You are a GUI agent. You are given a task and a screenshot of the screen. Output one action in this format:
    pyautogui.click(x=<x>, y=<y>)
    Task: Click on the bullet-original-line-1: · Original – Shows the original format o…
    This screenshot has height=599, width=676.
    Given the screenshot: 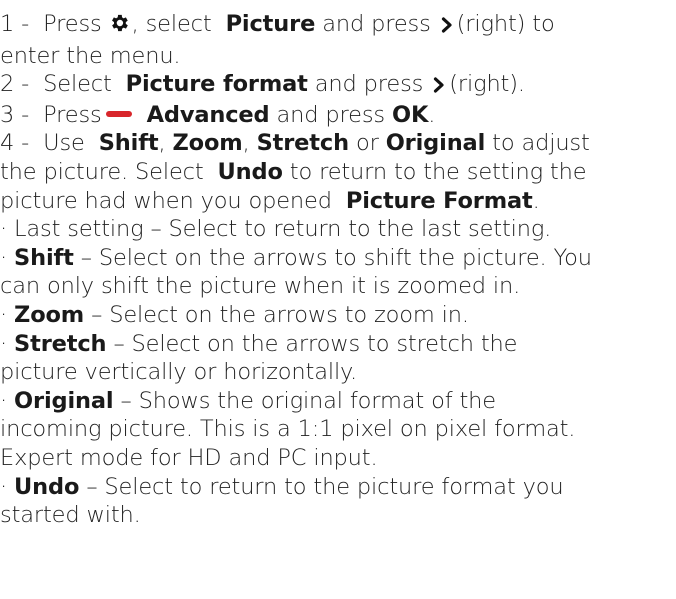 What is the action you would take?
    pyautogui.click(x=338, y=401)
    